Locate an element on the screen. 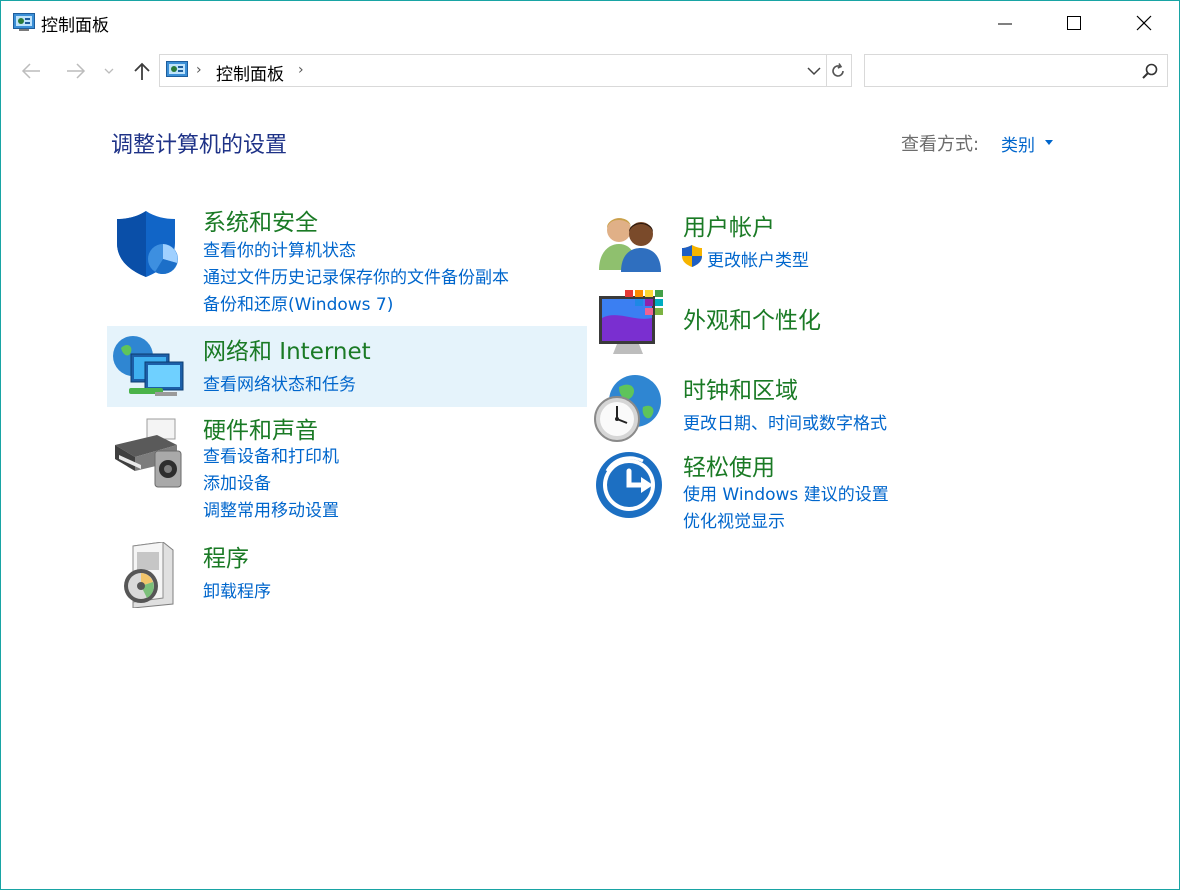 The image size is (1180, 890). category-ease-of-access: 轻松使用 使用 Windows 建议的设置 优化视觉显示 is located at coordinates (829, 490).